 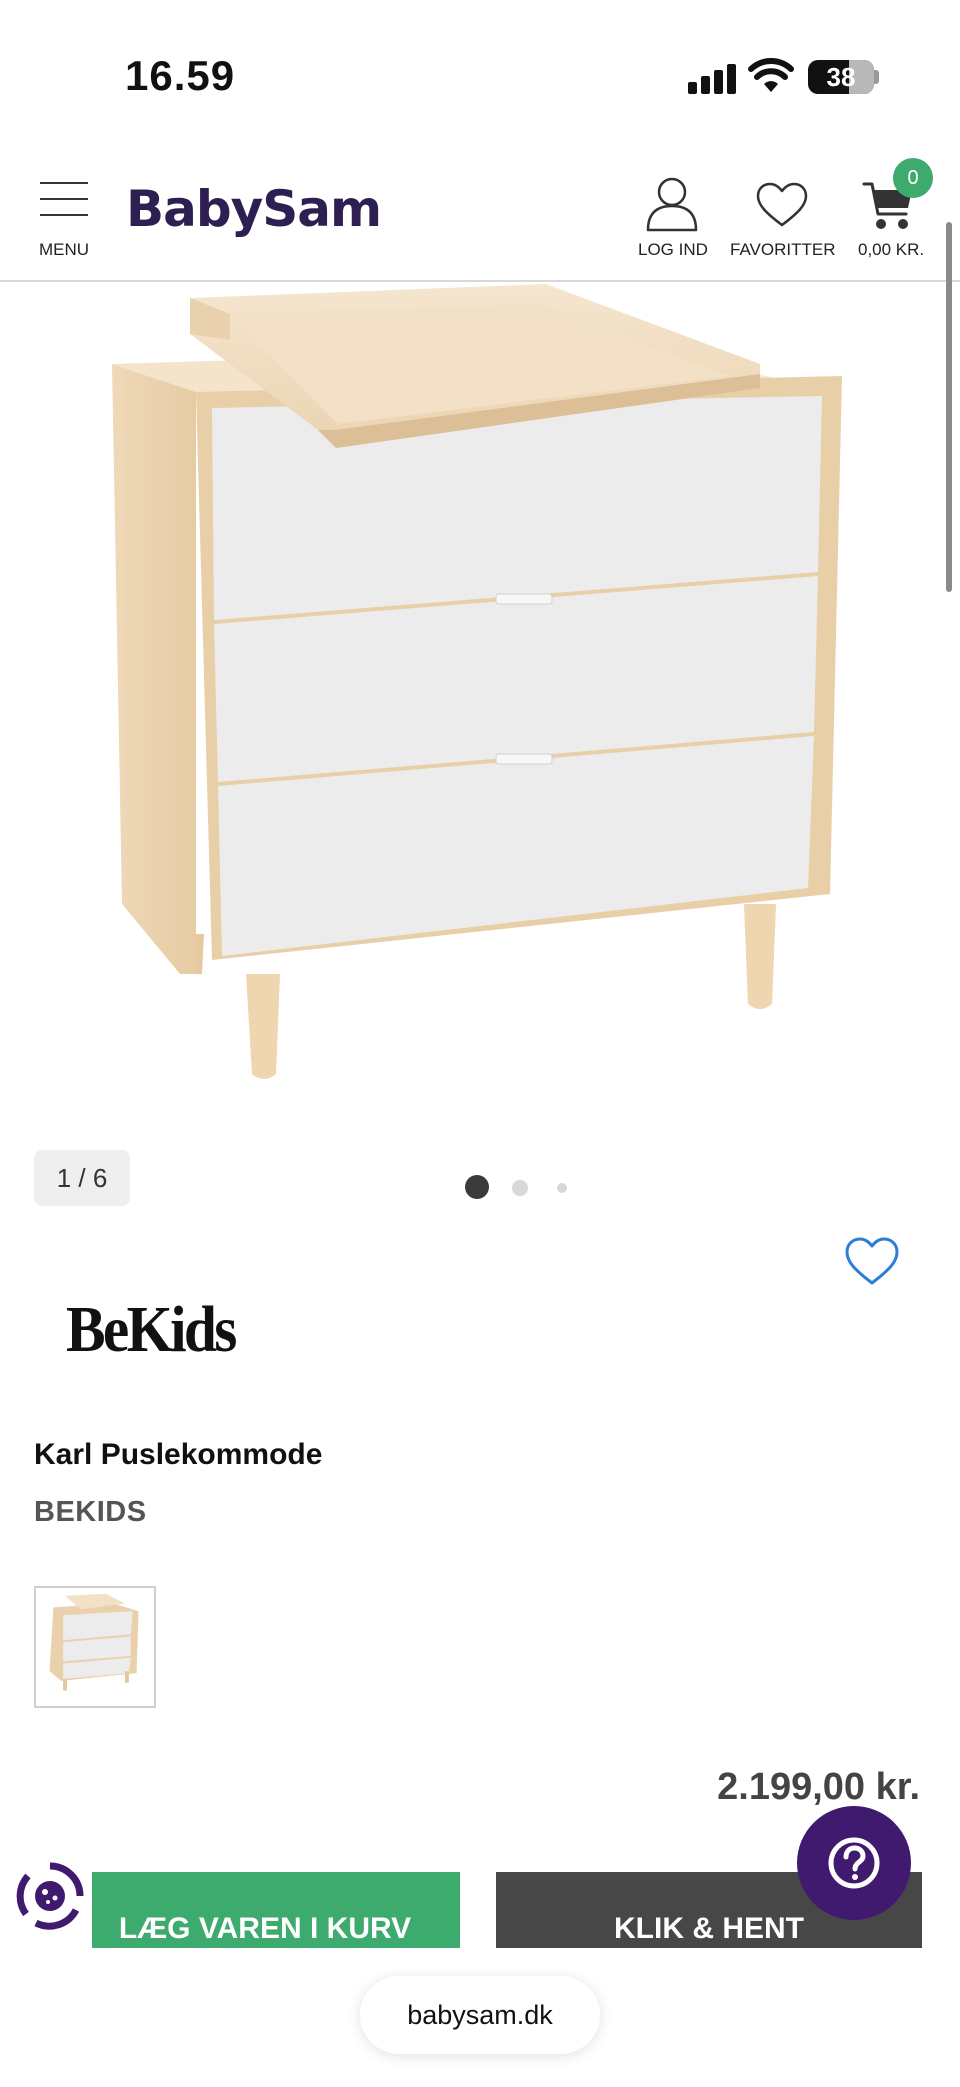 I want to click on battery-icon: 38, so click(x=841, y=77).